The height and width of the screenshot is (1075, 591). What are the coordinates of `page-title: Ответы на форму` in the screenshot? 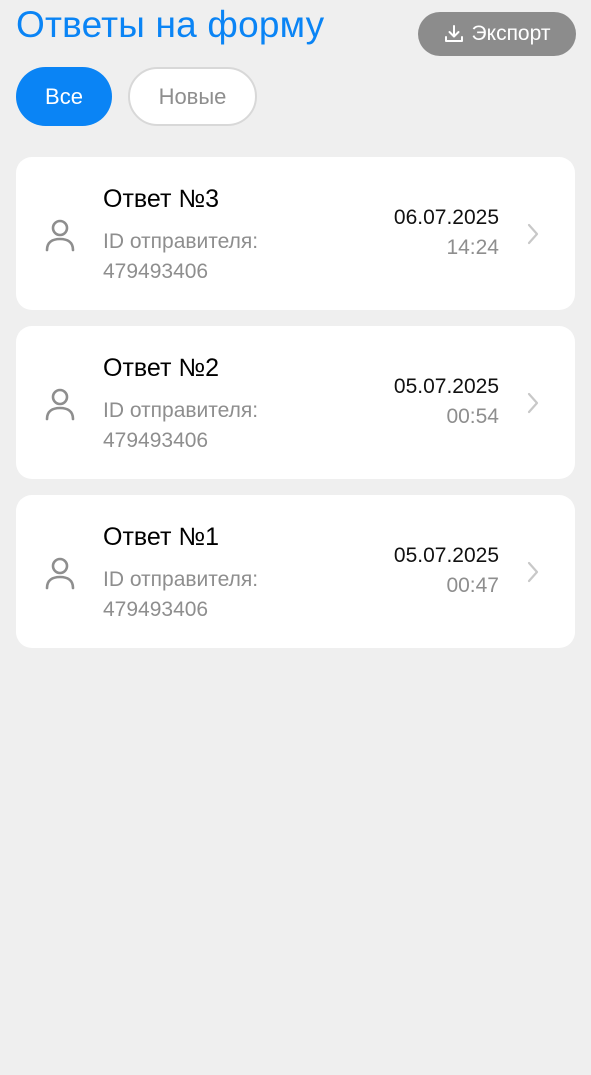 It's located at (170, 24).